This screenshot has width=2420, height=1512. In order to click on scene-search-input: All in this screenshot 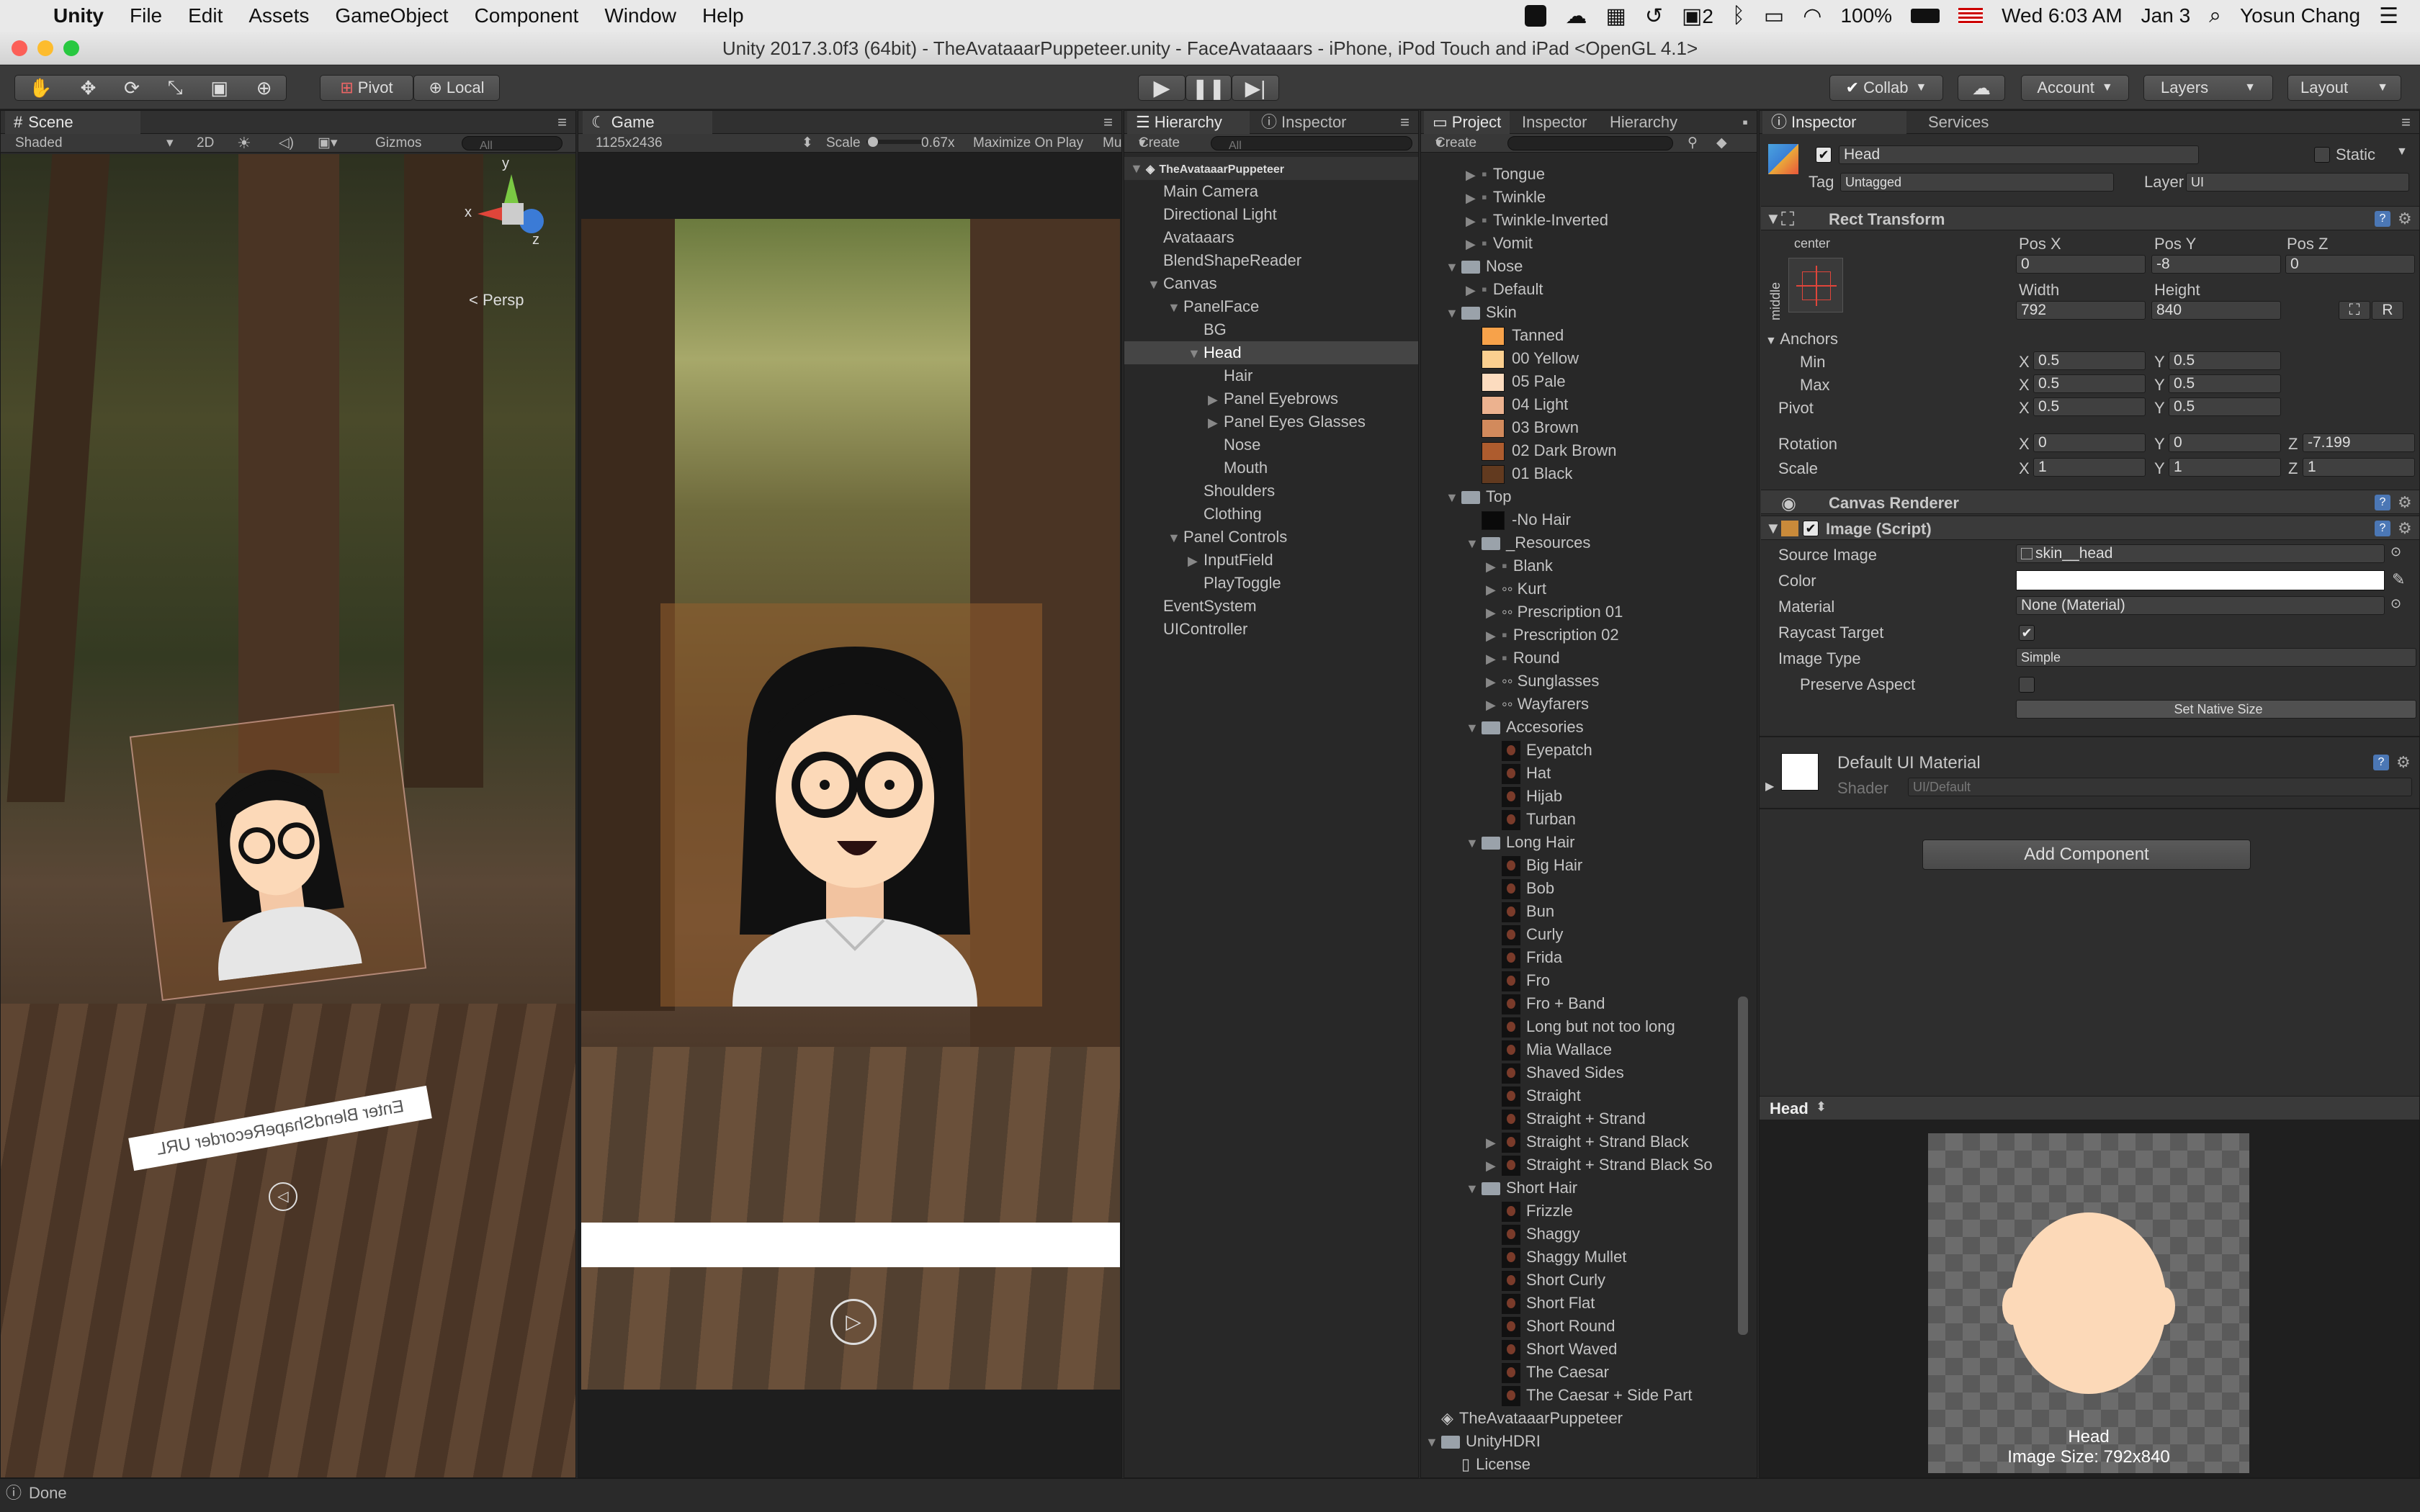, I will do `click(512, 144)`.